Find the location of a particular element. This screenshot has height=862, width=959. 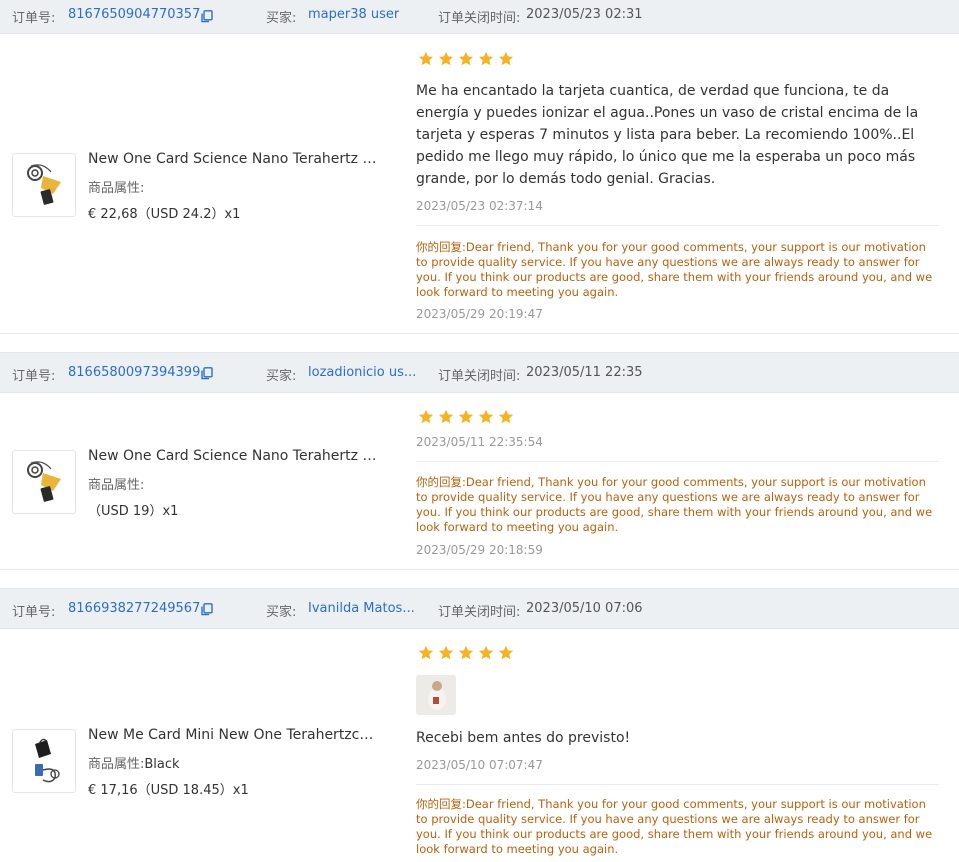

closed-time-value: 2023/05/23 02:31 is located at coordinates (584, 14).